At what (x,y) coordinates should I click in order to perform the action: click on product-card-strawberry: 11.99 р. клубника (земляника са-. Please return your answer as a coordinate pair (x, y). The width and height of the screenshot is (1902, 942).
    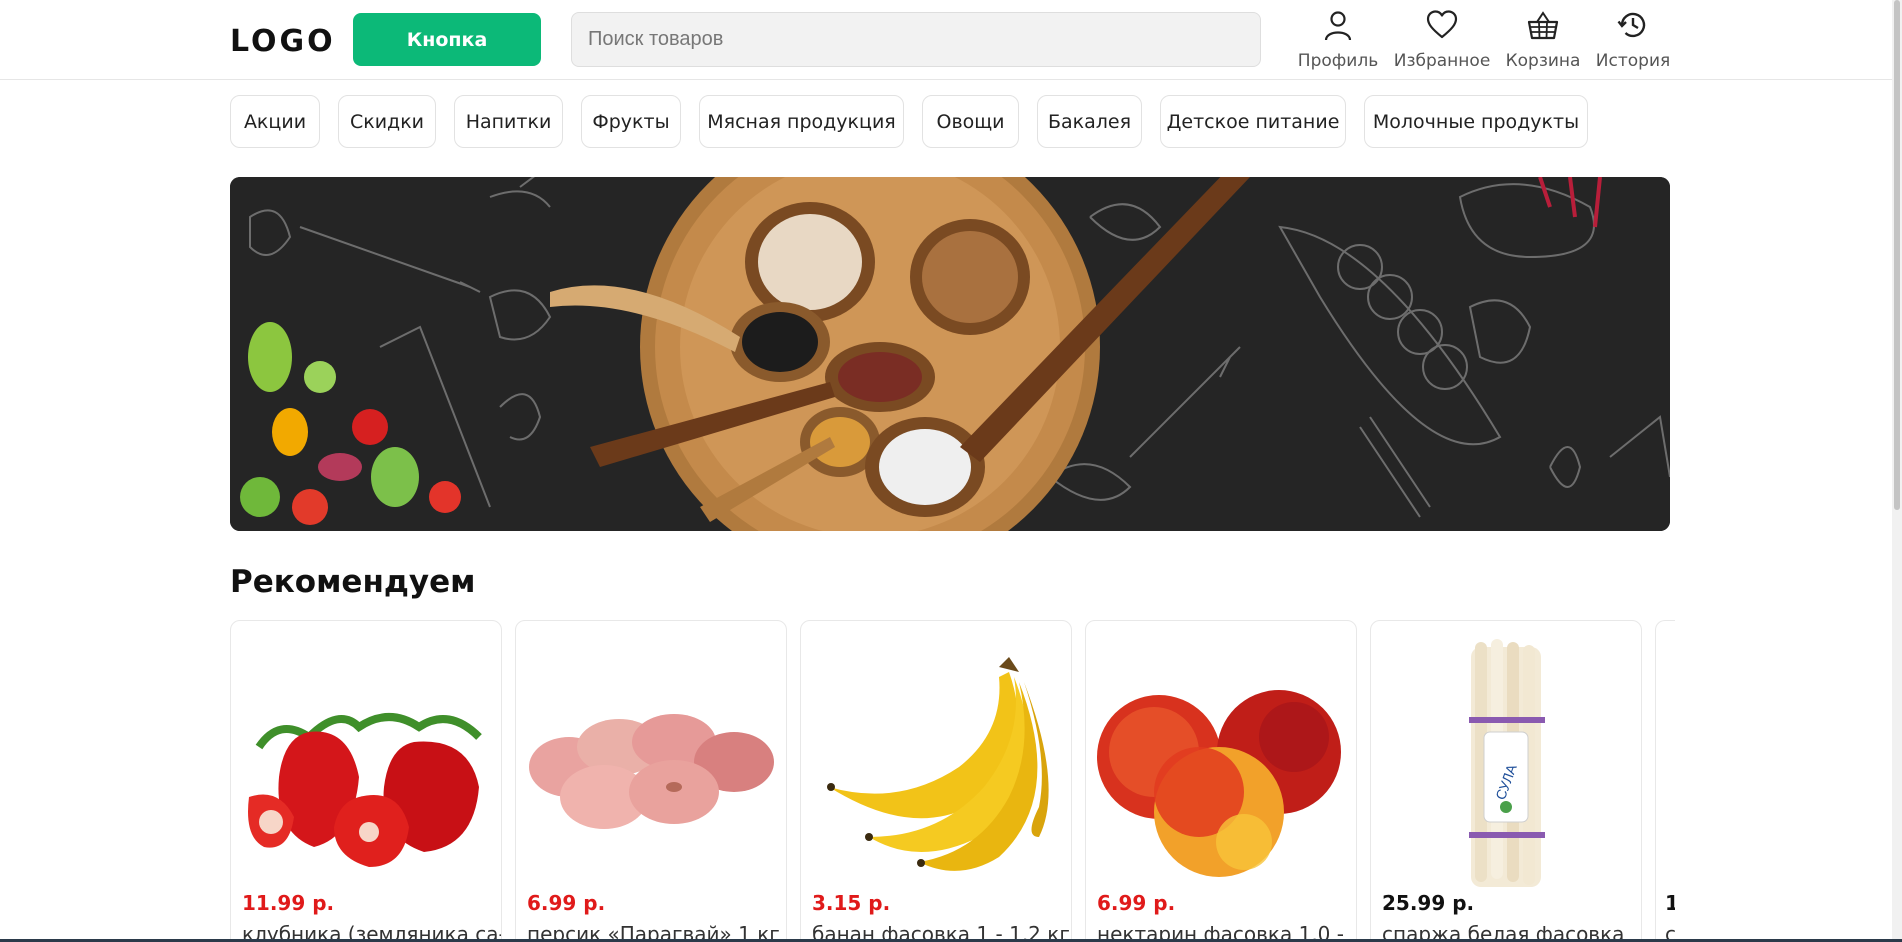
    Looking at the image, I should click on (366, 781).